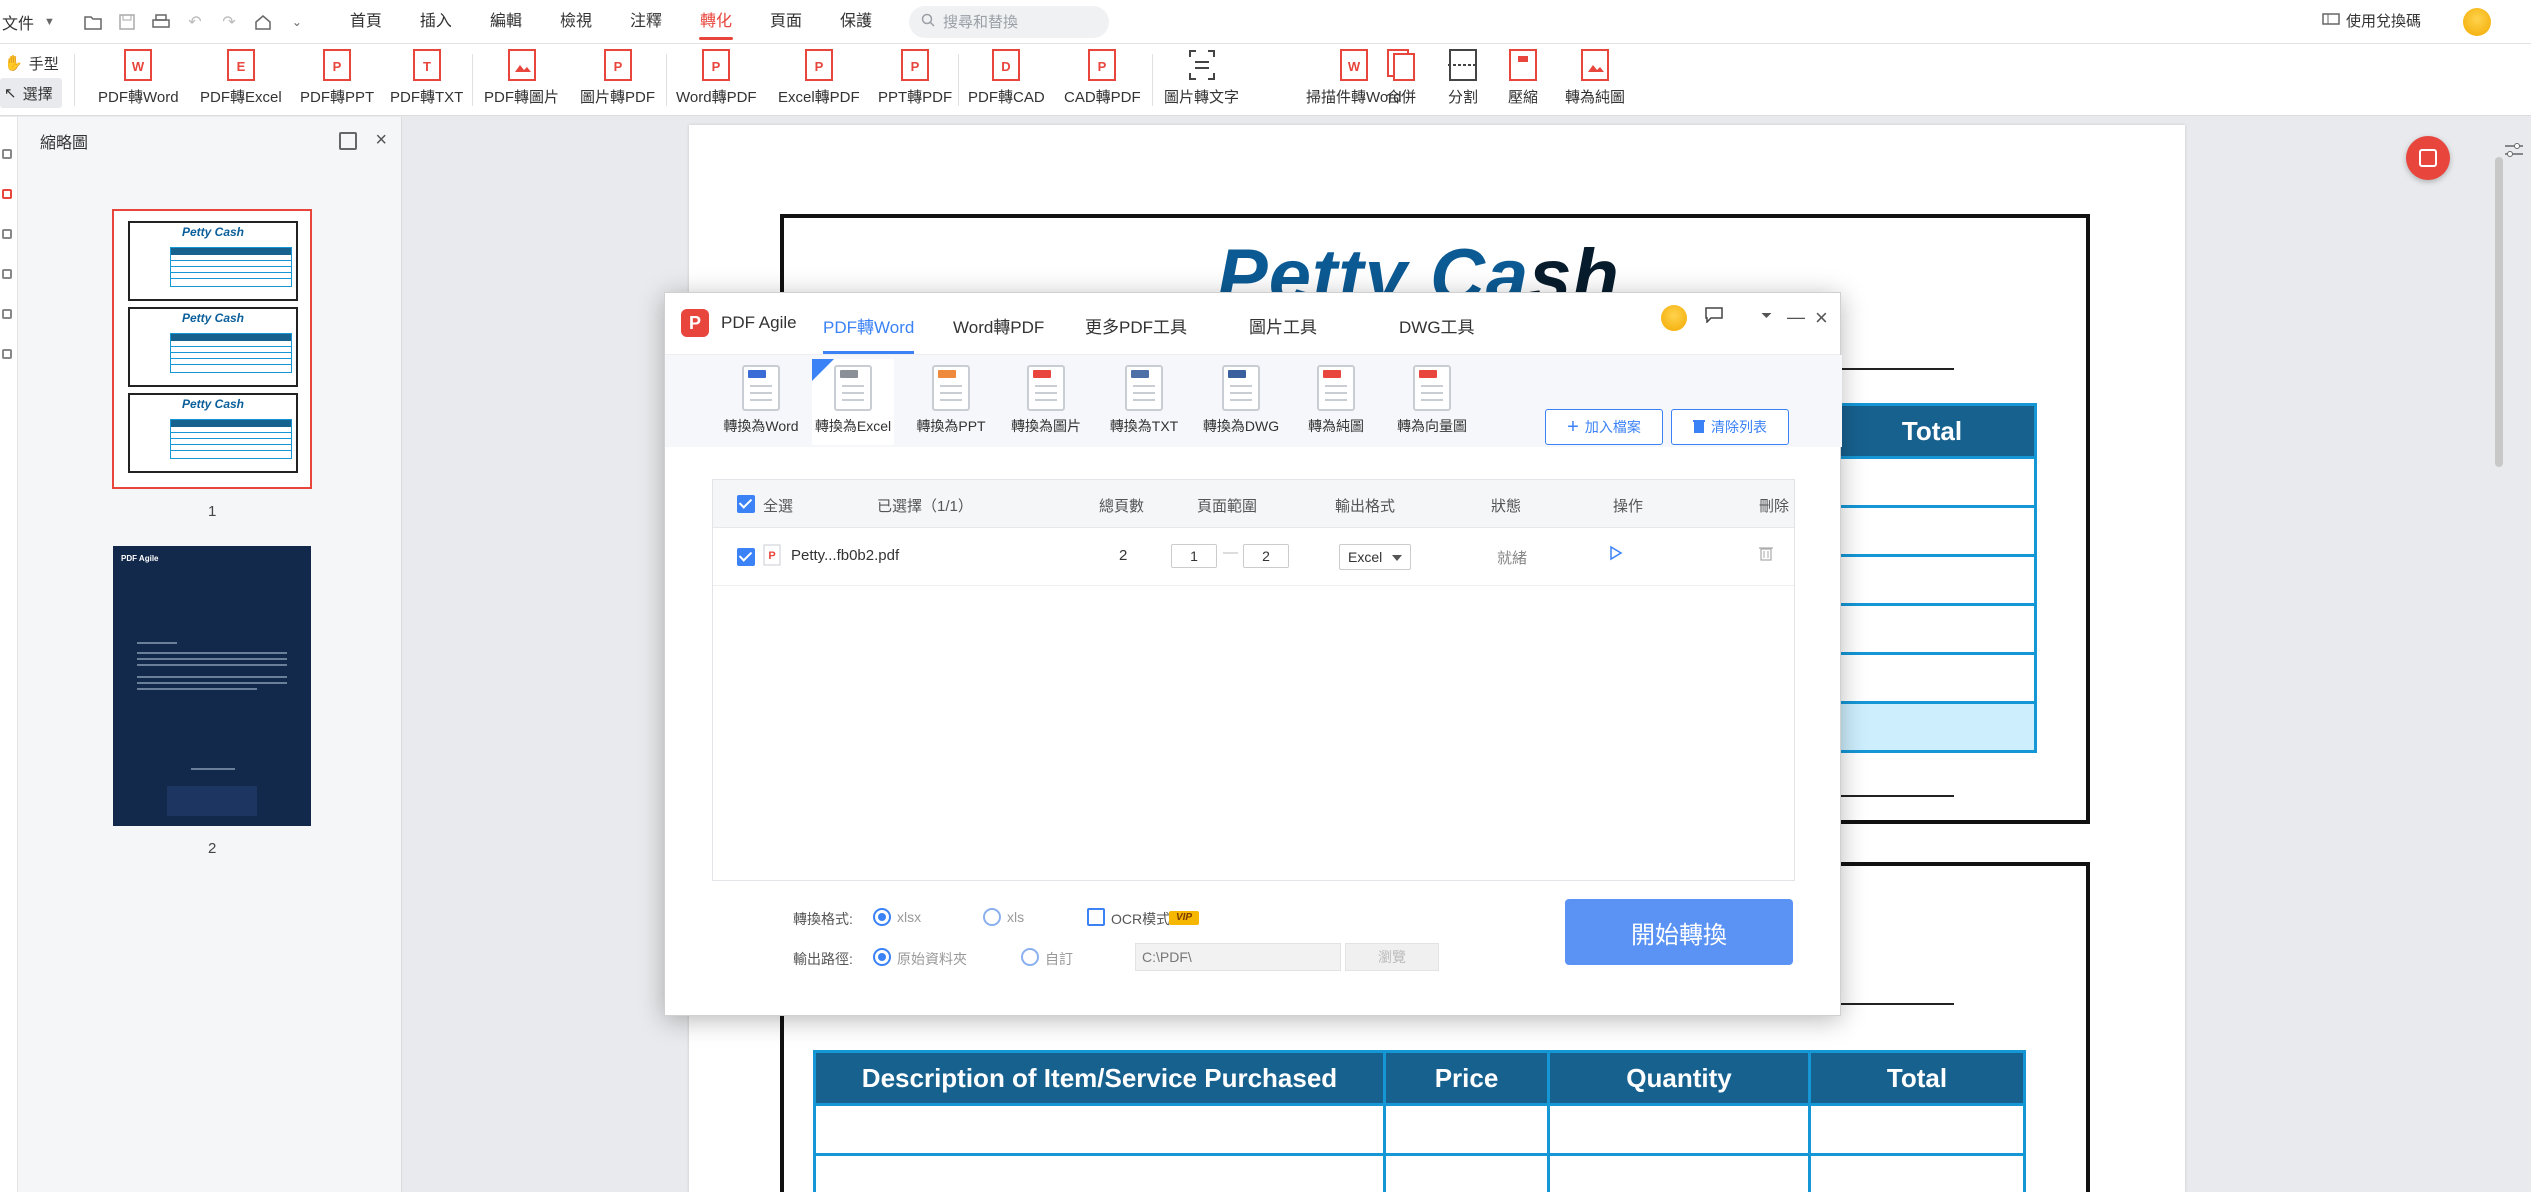 The height and width of the screenshot is (1192, 2531). What do you see at coordinates (1604, 427) in the screenshot?
I see `add-file-button: + 加入檔案` at bounding box center [1604, 427].